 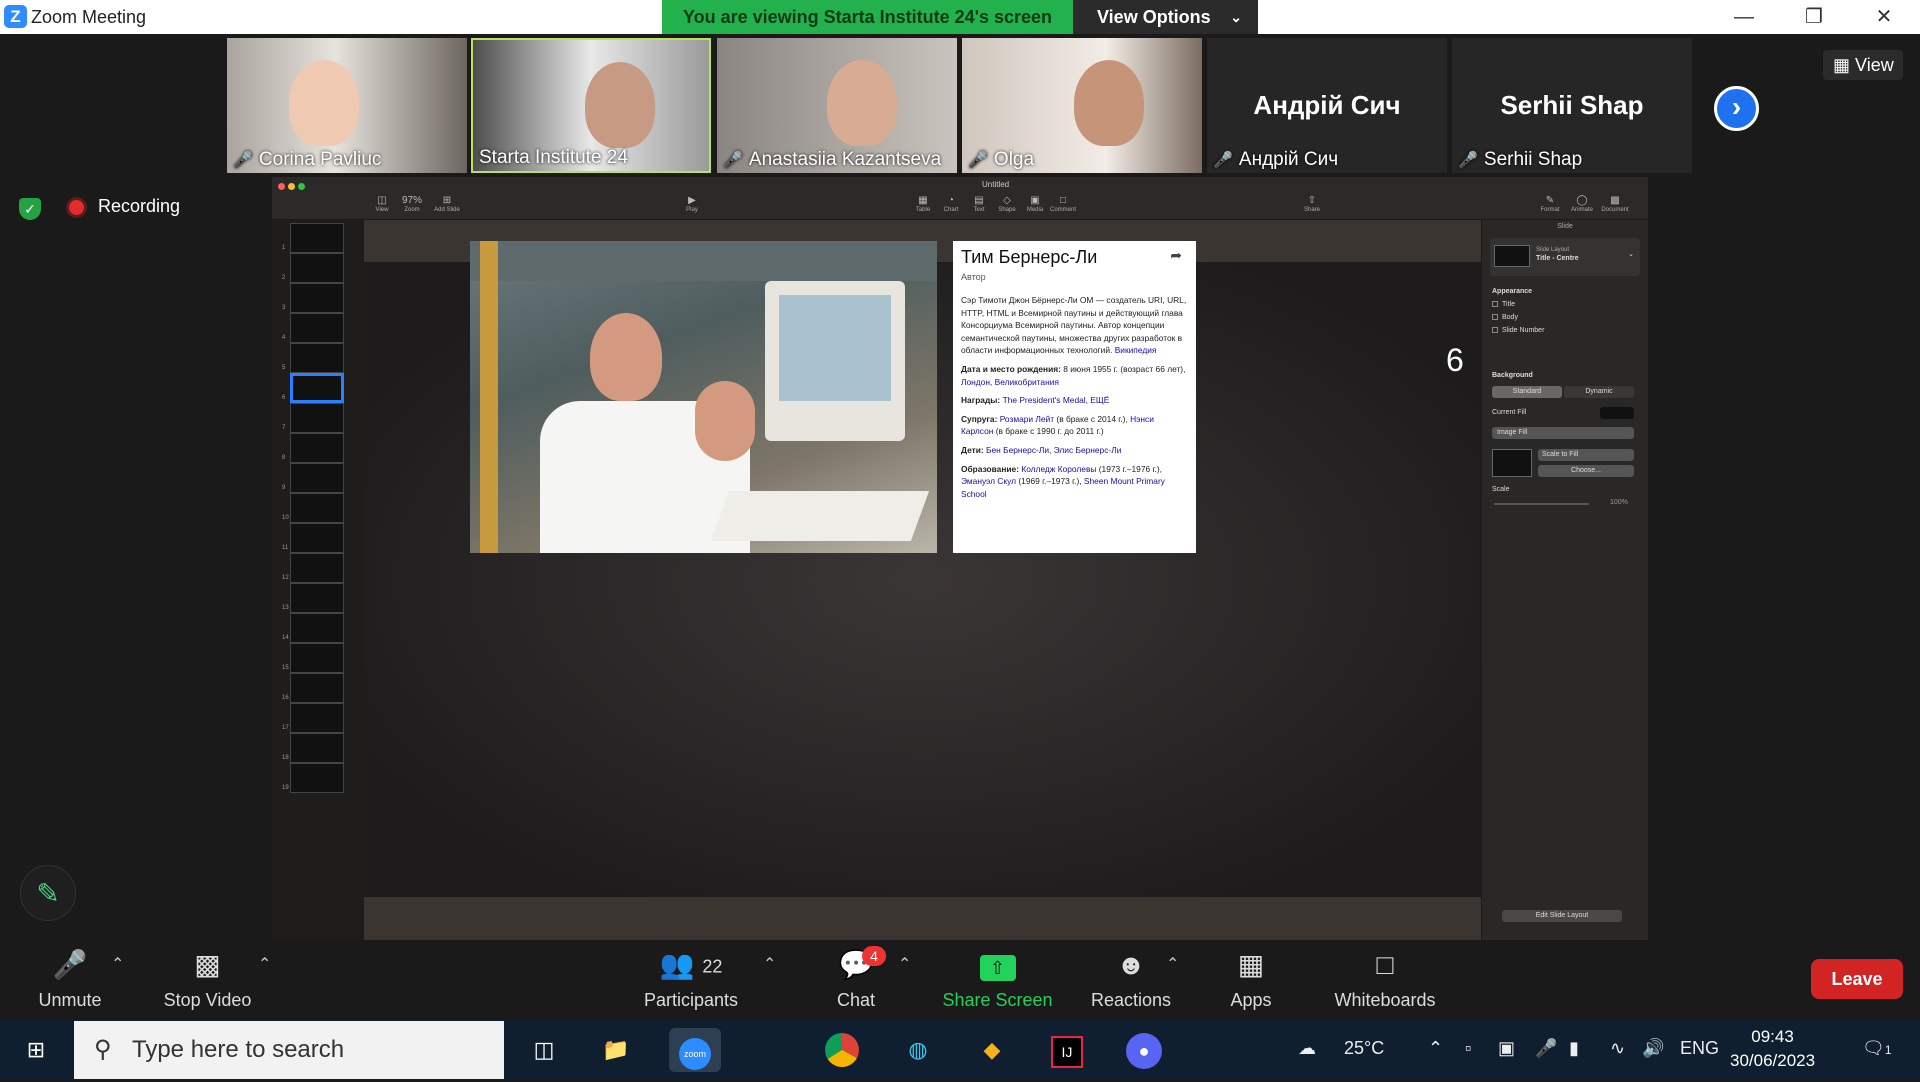 What do you see at coordinates (1503, 304) in the screenshot?
I see `title-checkbox: Title` at bounding box center [1503, 304].